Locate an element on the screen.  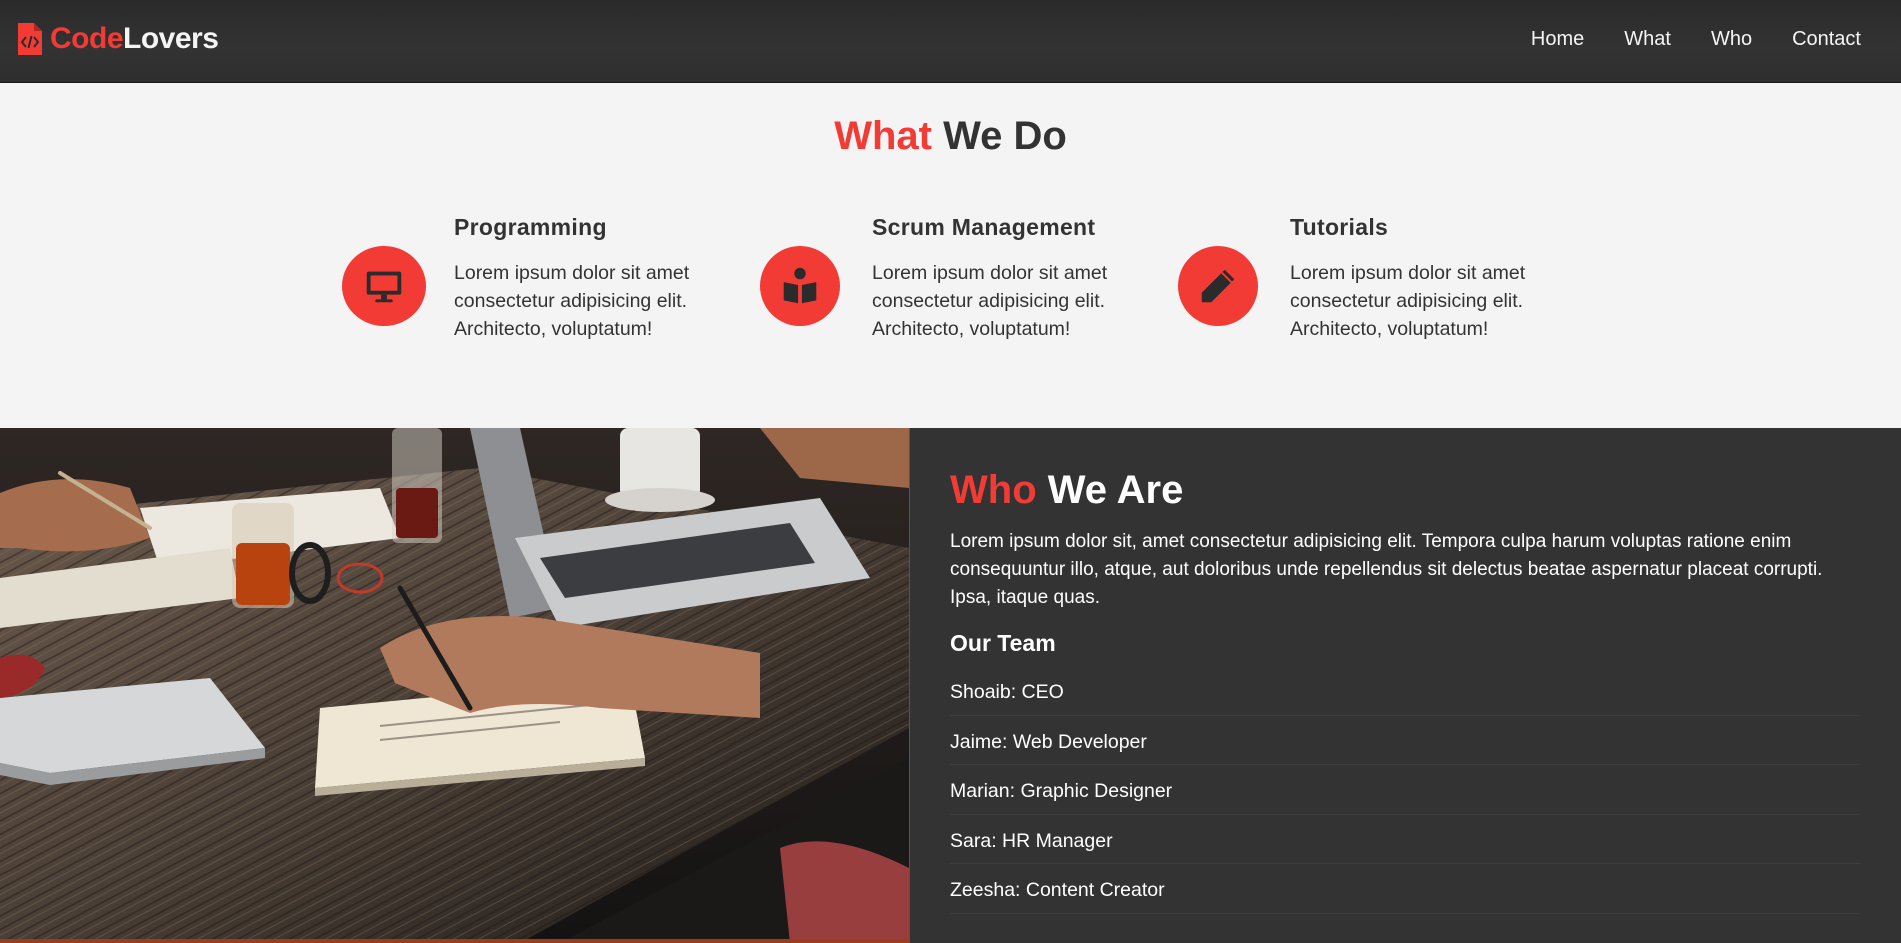
pencil-icon is located at coordinates (1218, 286).